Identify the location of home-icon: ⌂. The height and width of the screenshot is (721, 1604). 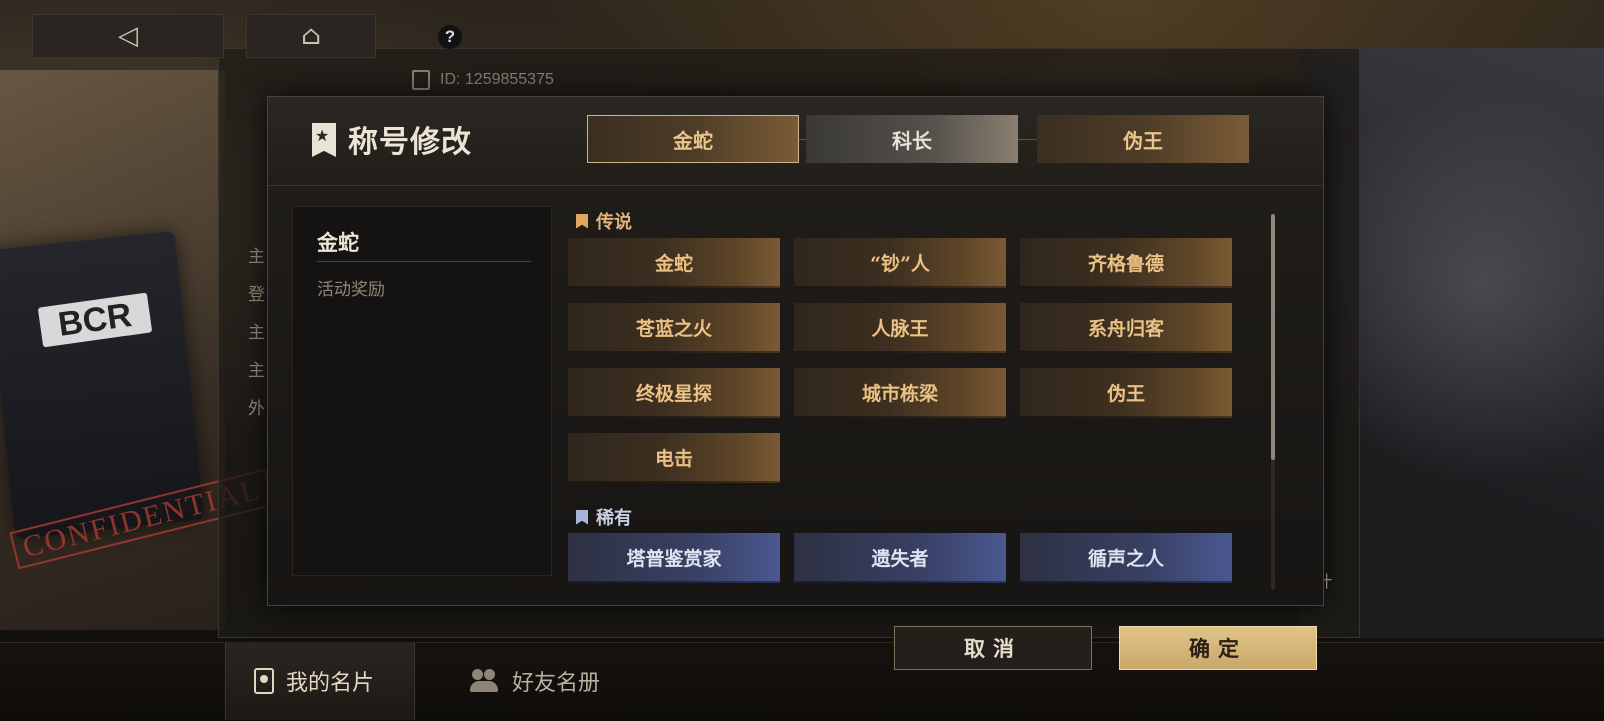
(311, 36).